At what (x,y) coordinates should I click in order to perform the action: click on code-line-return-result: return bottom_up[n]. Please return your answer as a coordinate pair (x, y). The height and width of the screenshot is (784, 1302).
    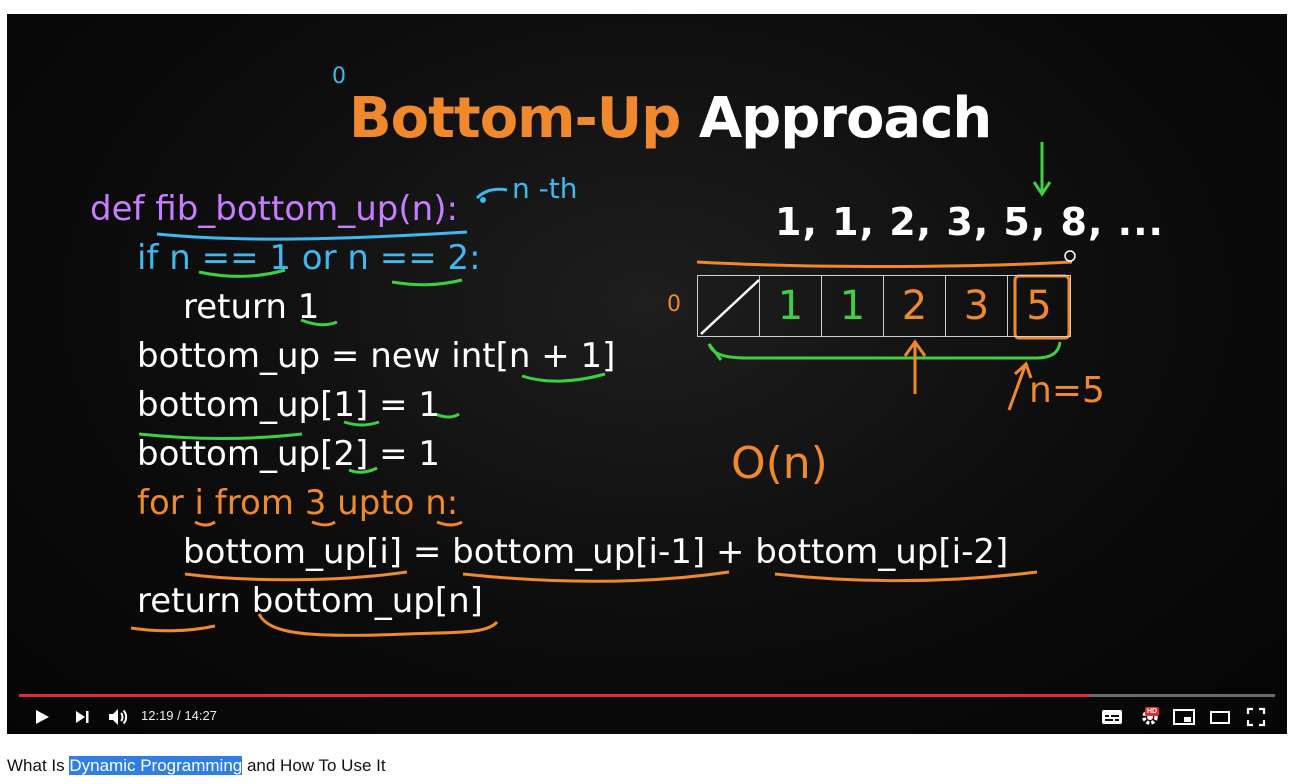
    Looking at the image, I should click on (310, 601).